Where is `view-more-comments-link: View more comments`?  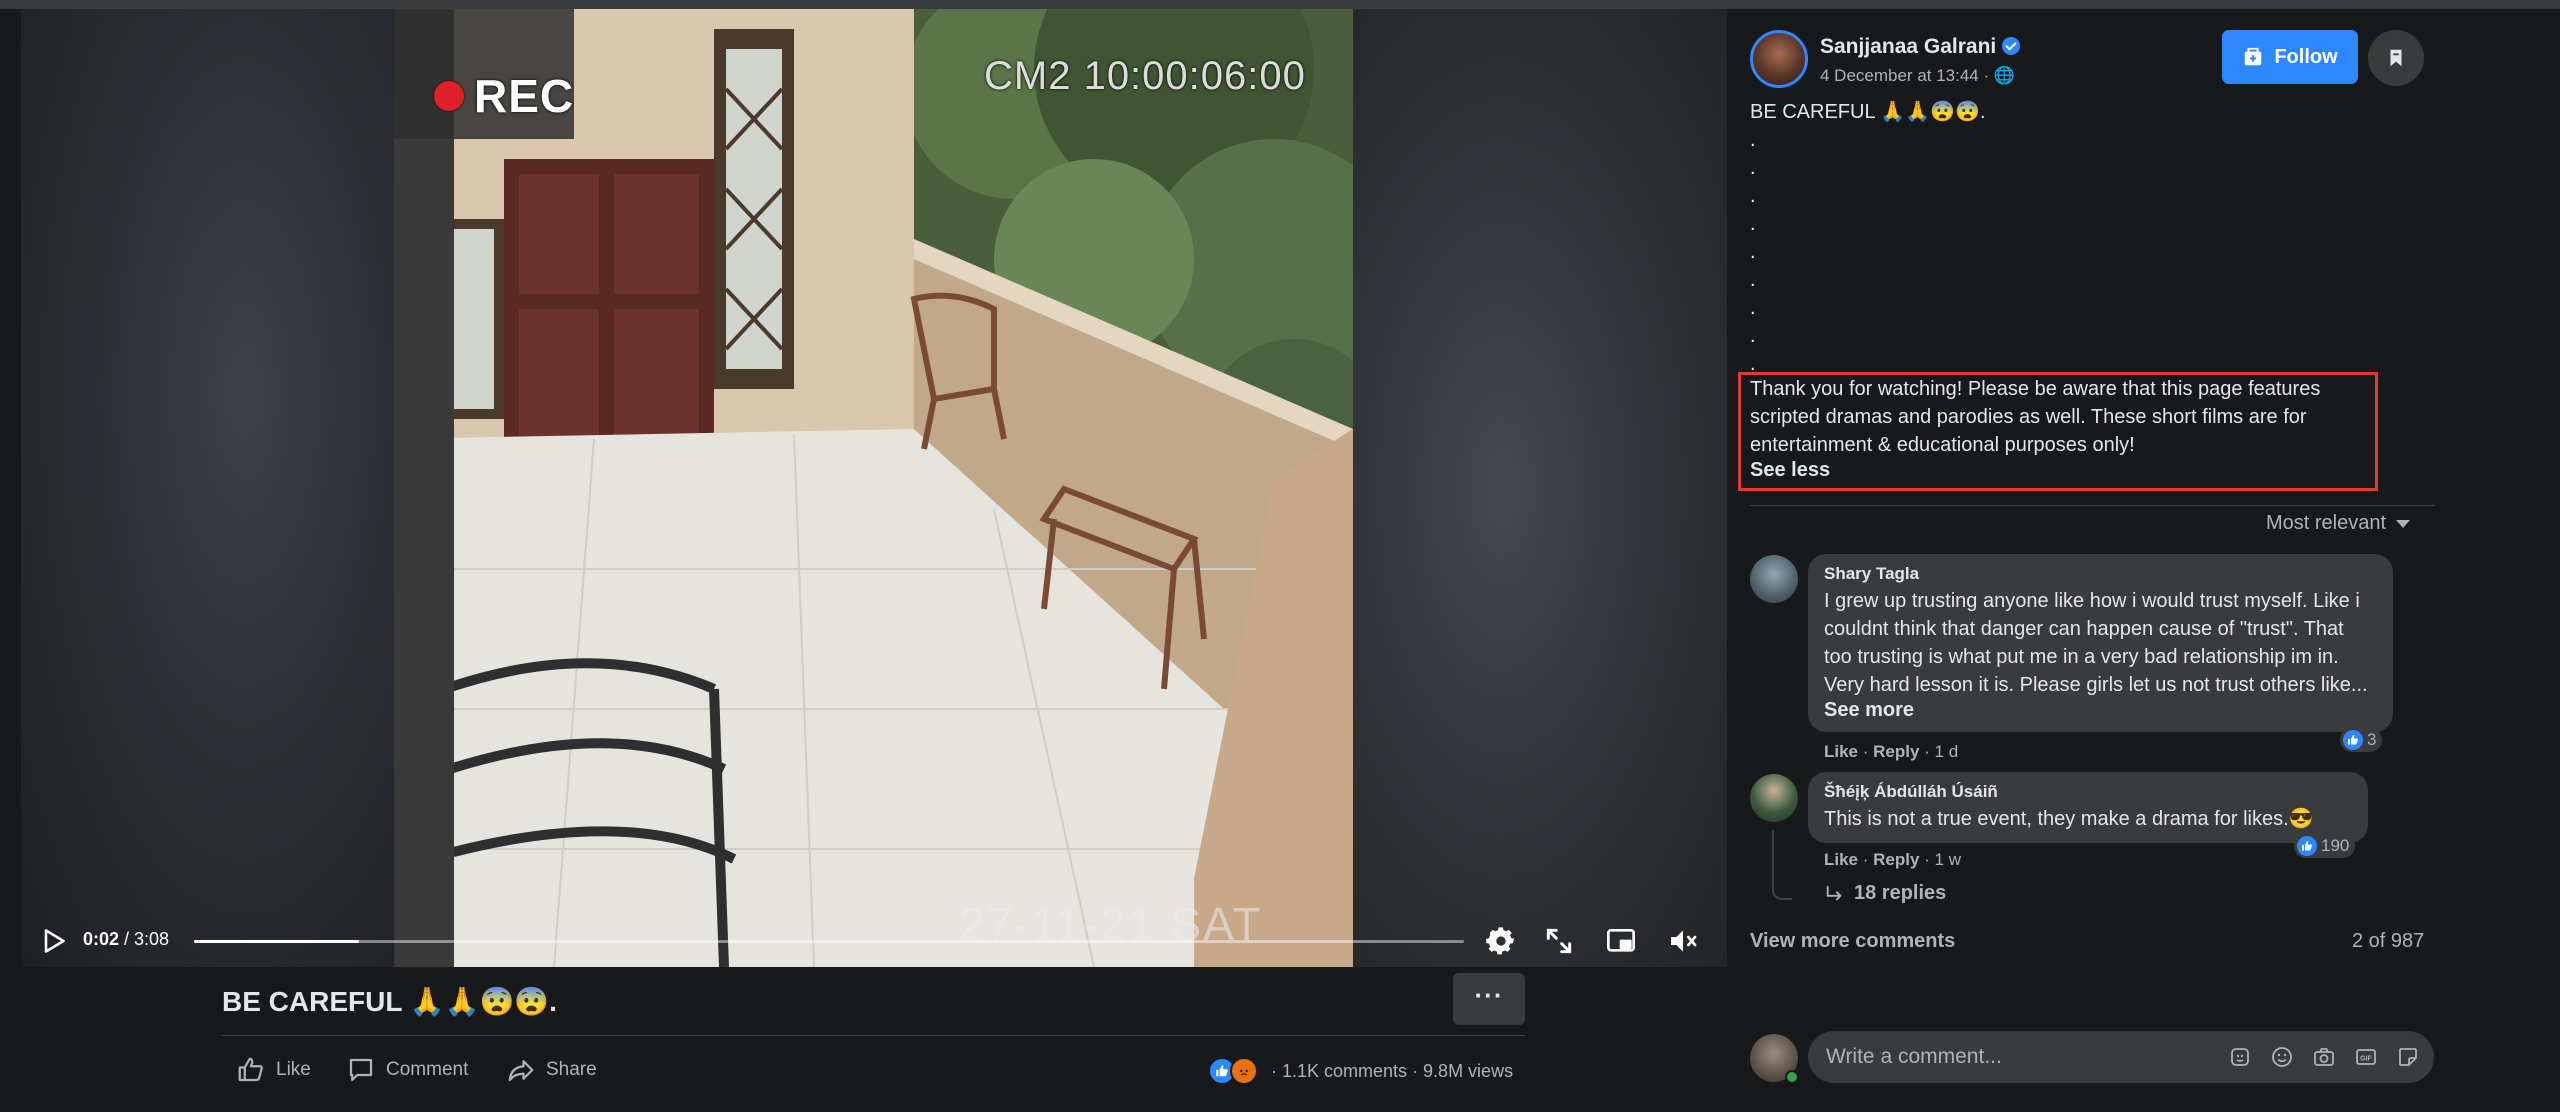 view-more-comments-link: View more comments is located at coordinates (1852, 941).